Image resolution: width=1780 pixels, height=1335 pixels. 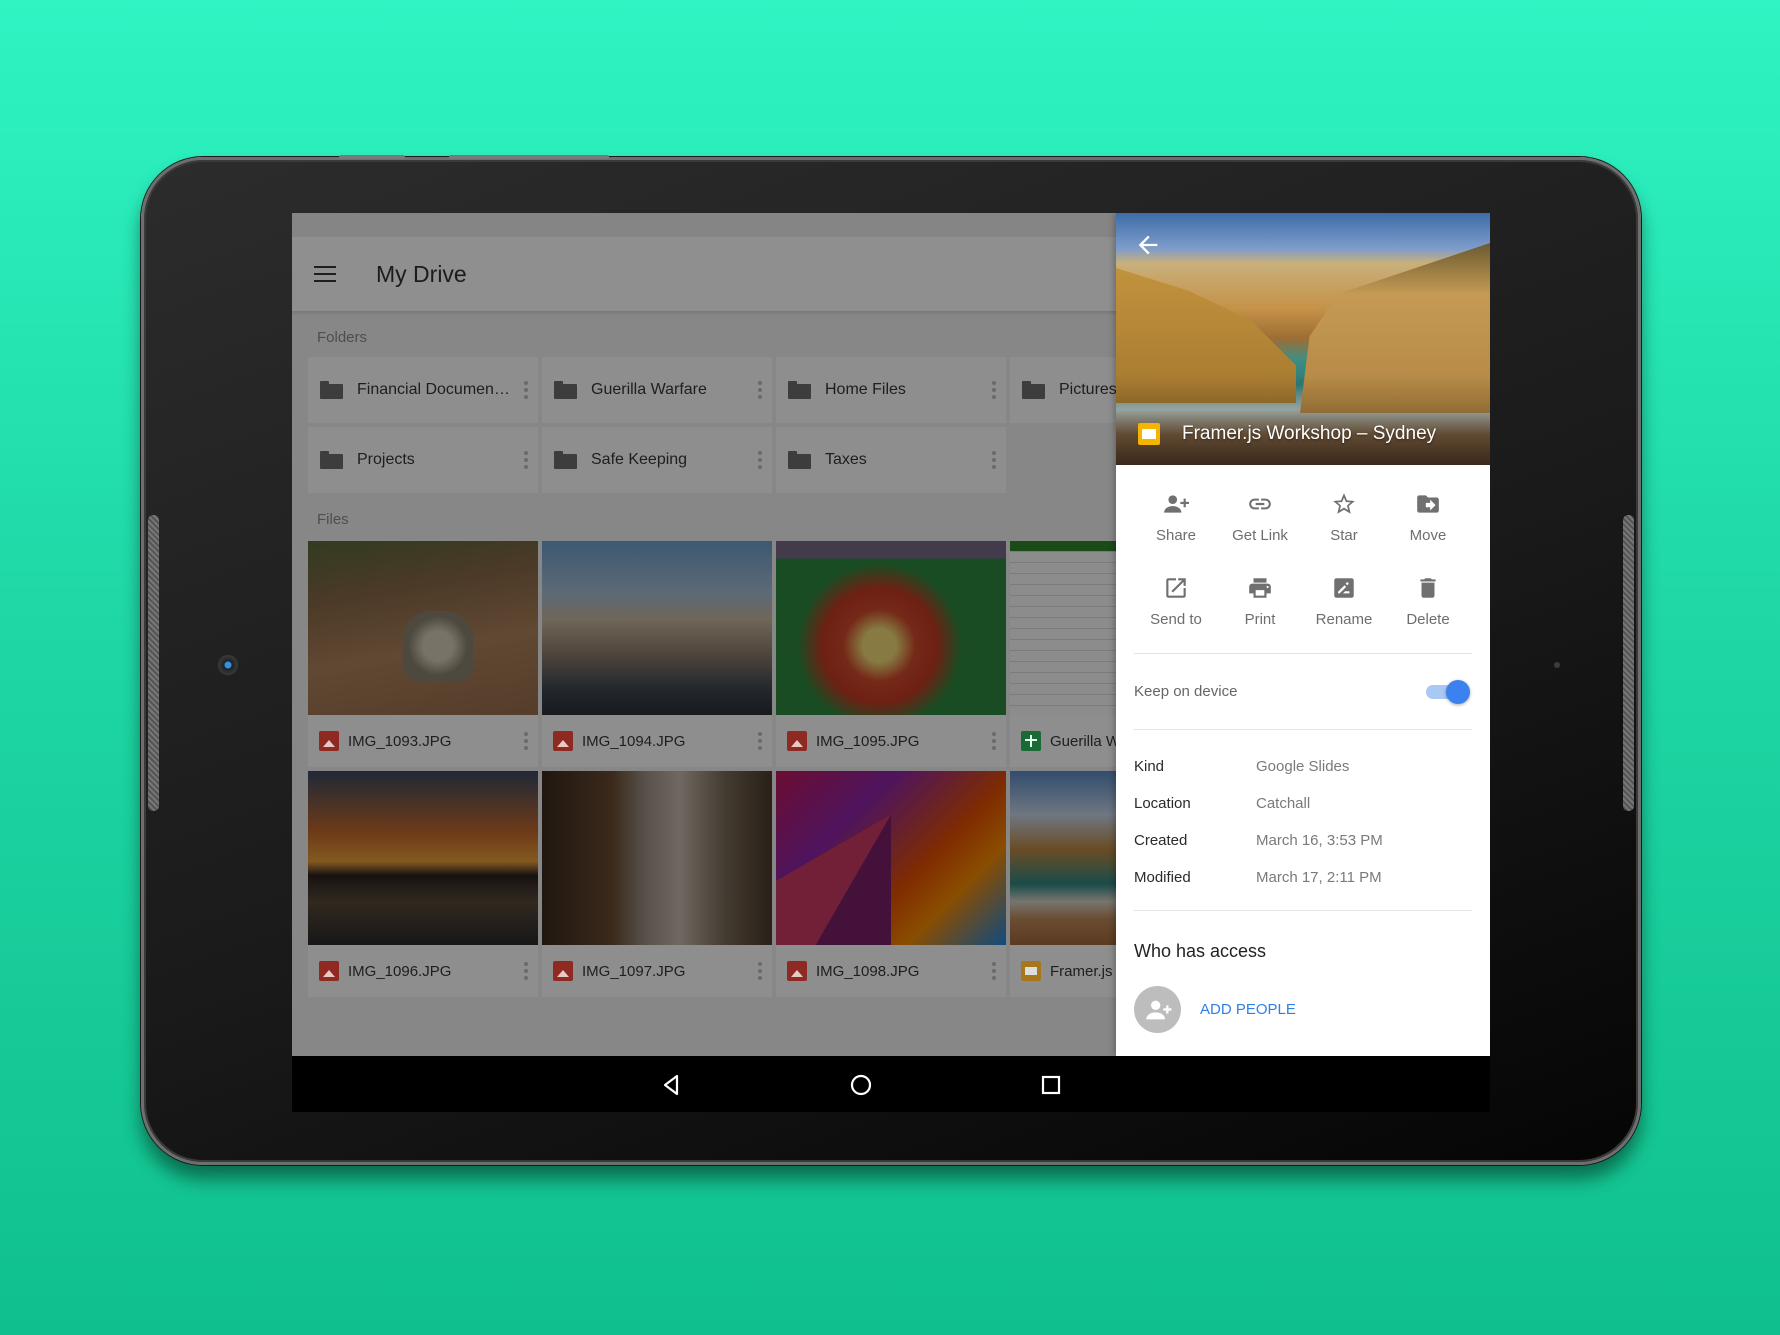 I want to click on property-value: Google Slides, so click(x=1303, y=766).